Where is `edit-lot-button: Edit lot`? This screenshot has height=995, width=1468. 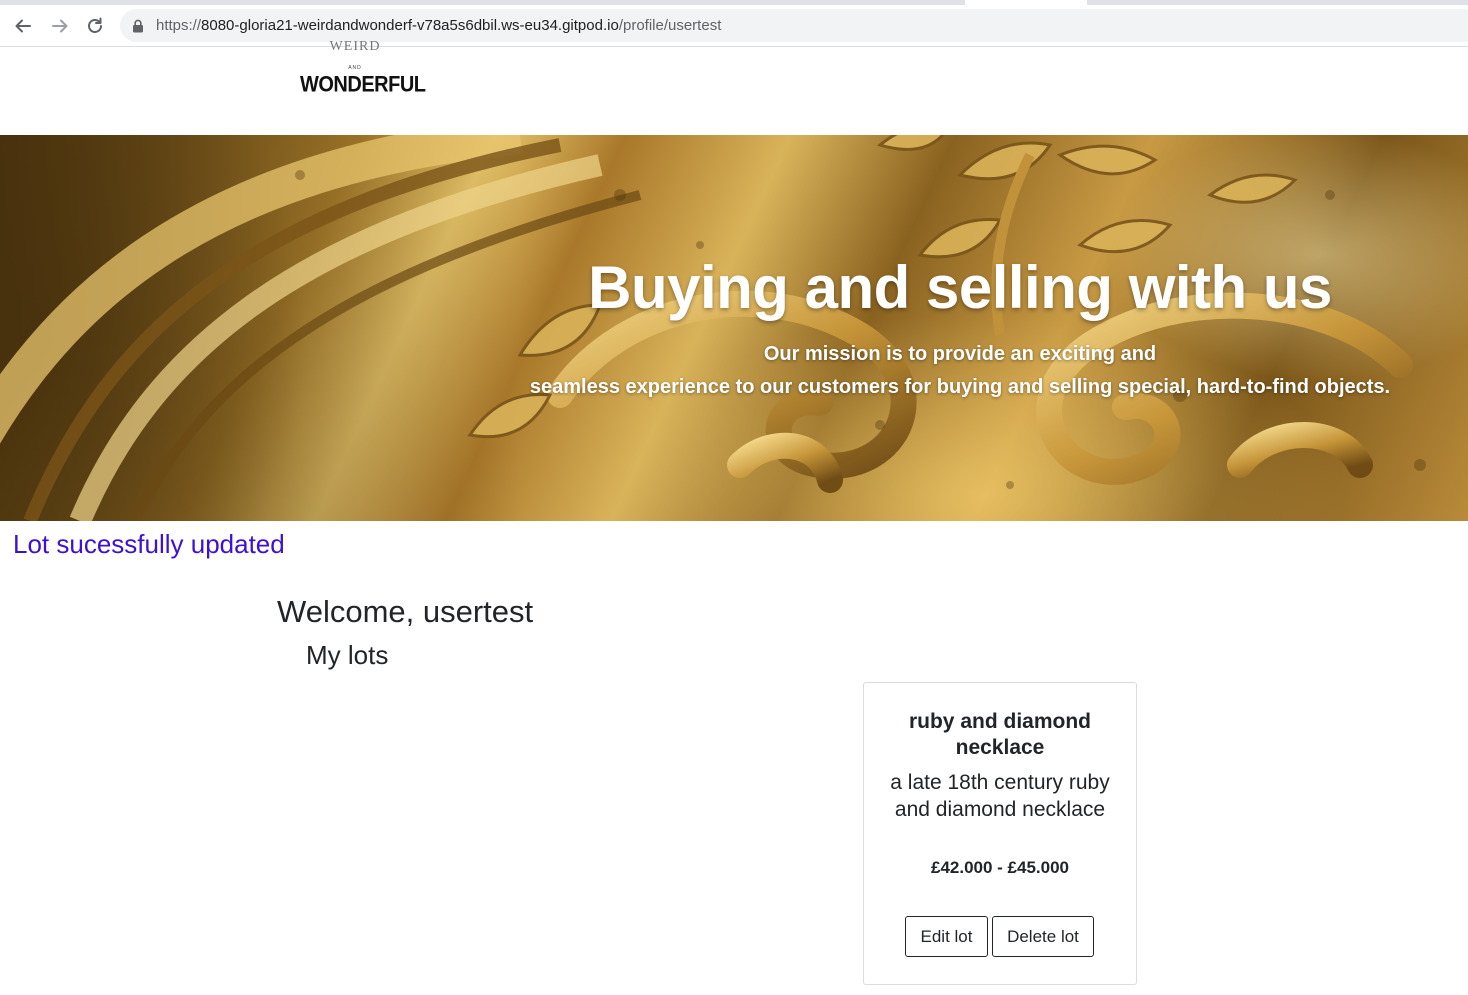
edit-lot-button: Edit lot is located at coordinates (946, 936).